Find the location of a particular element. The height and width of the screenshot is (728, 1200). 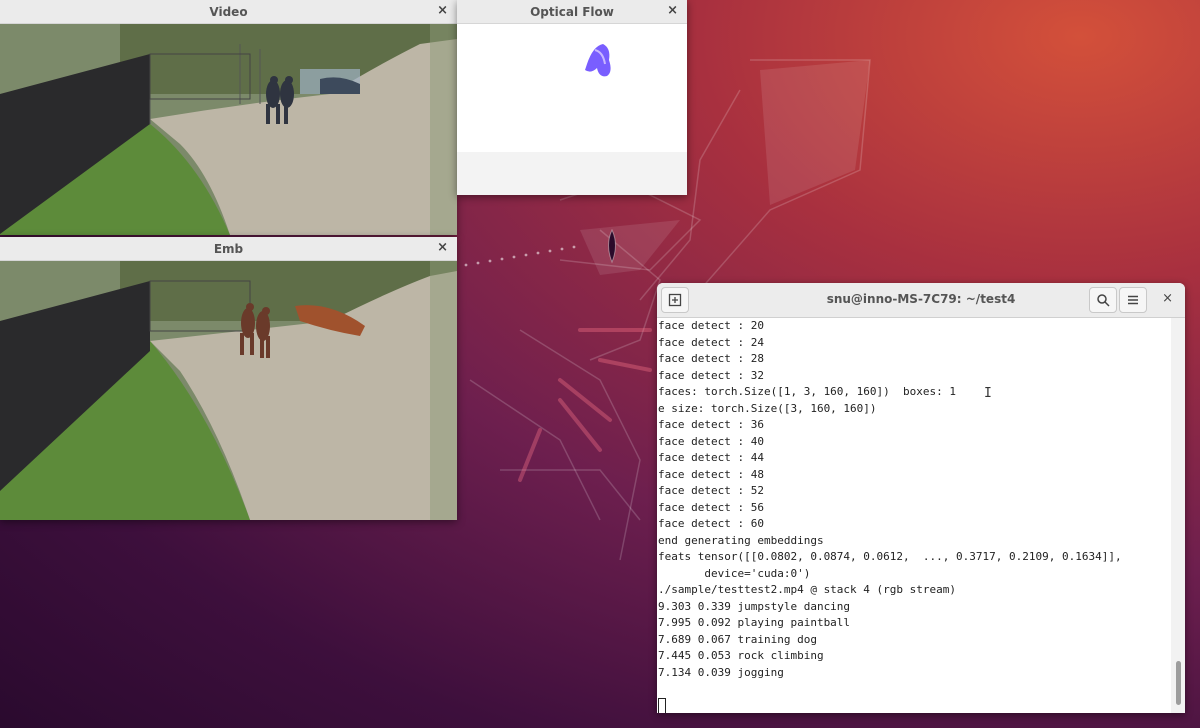

search-button is located at coordinates (1103, 300).